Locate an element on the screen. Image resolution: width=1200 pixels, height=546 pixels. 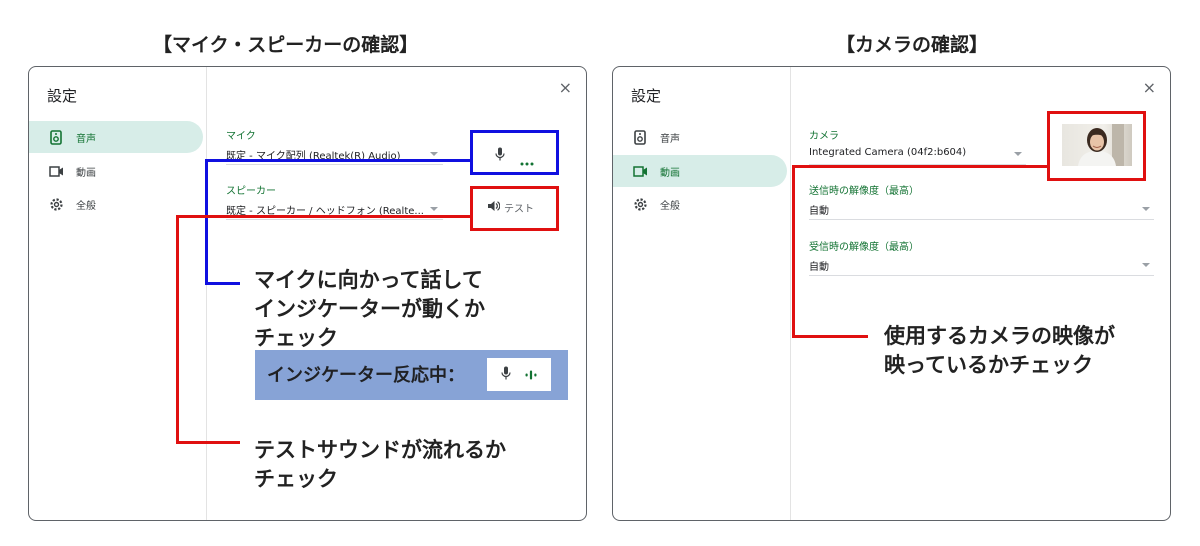
camera-select: Integrated Camera (04f2:b604) is located at coordinates (909, 152).